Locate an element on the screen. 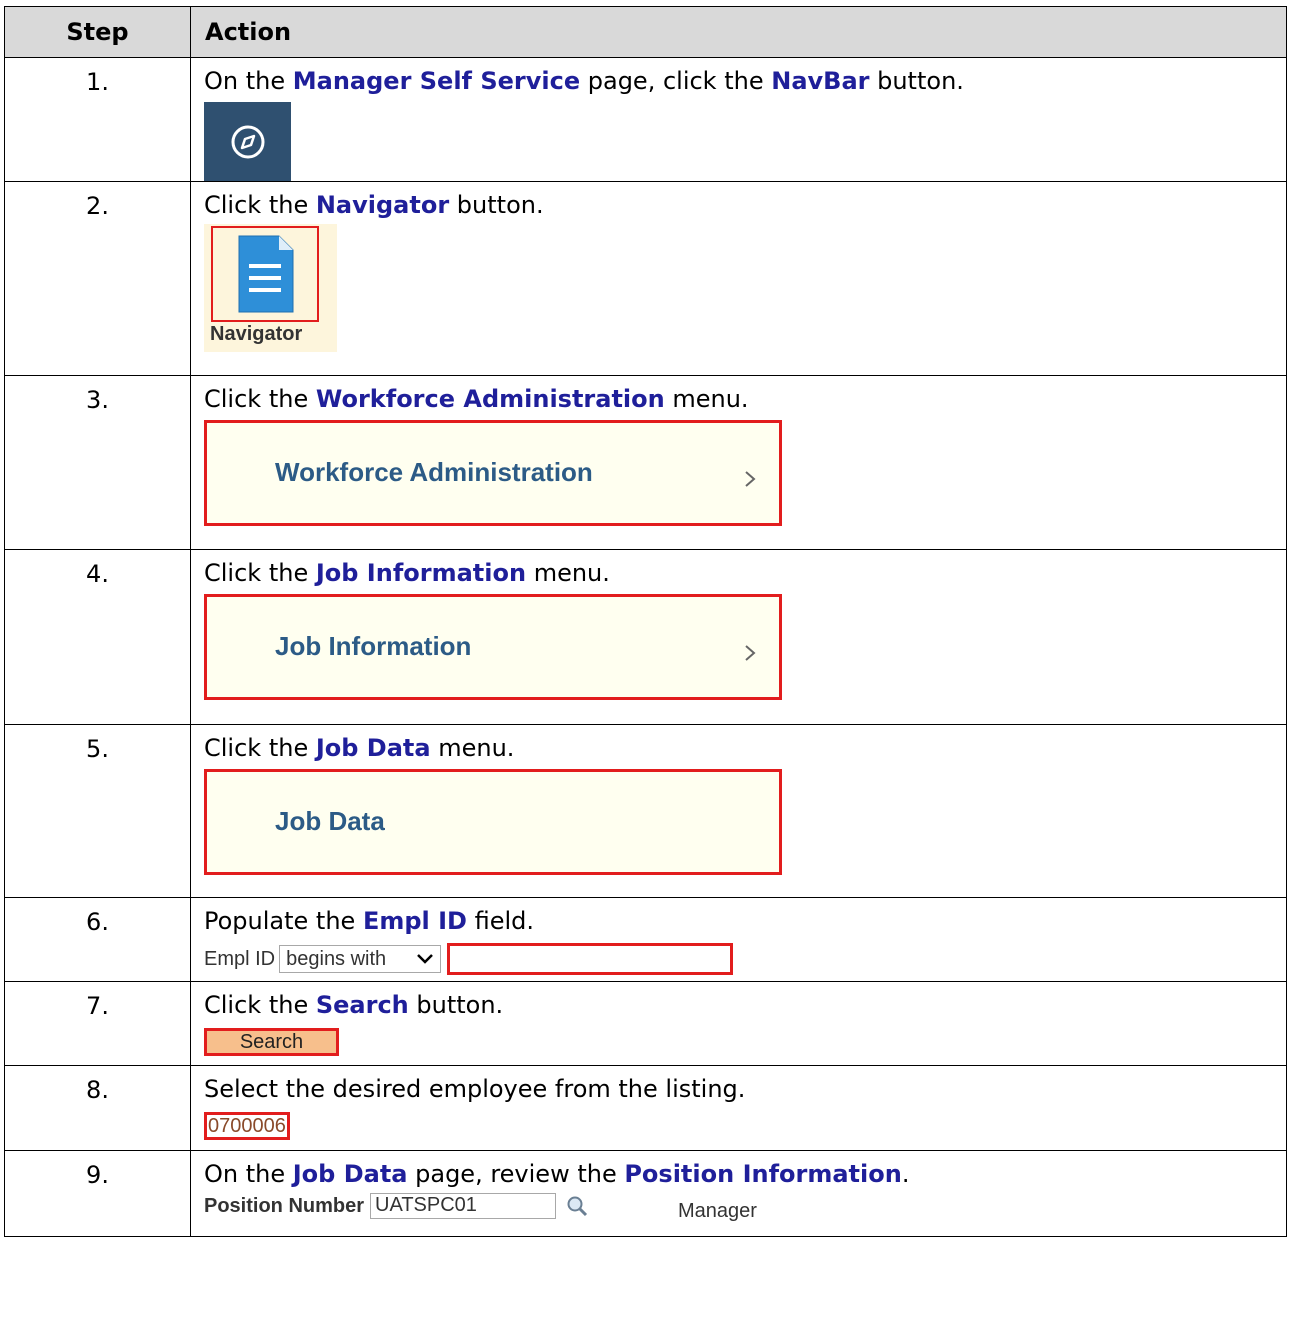 The height and width of the screenshot is (1334, 1289). employee-link: 0700006 is located at coordinates (247, 1126).